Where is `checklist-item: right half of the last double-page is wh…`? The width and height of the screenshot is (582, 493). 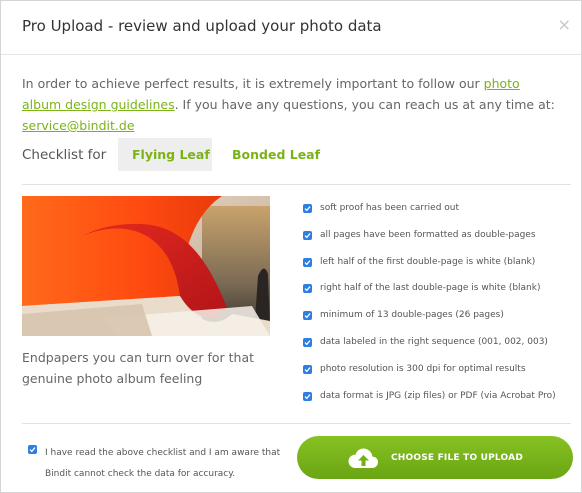
checklist-item: right half of the last double-page is wh… is located at coordinates (438, 293).